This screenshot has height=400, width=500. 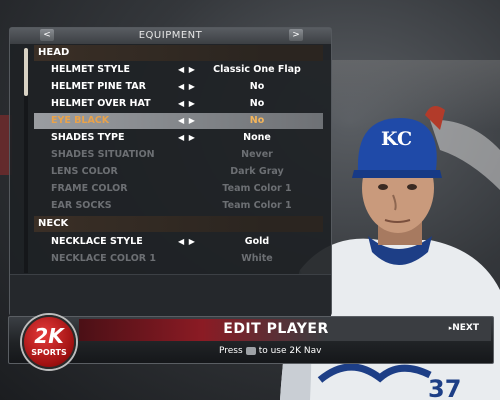 I want to click on row-label: FRAME COLOR, so click(x=89, y=188).